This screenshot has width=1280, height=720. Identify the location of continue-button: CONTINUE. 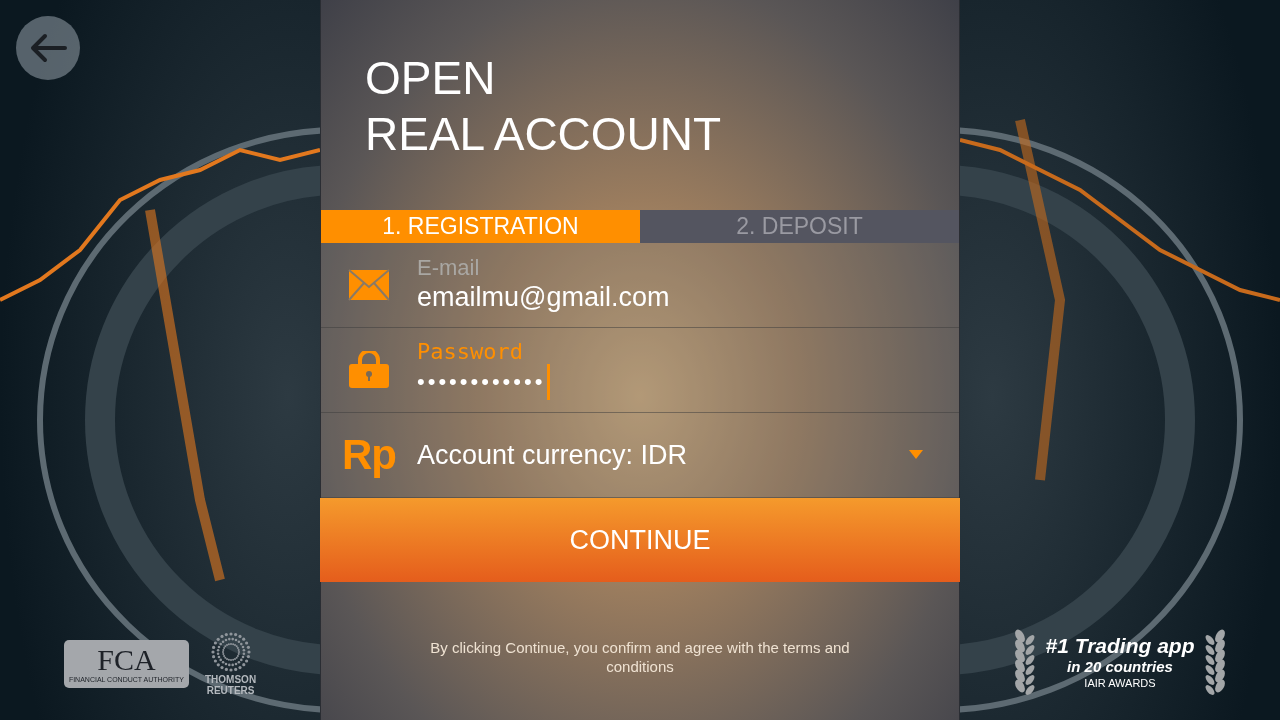
(640, 540).